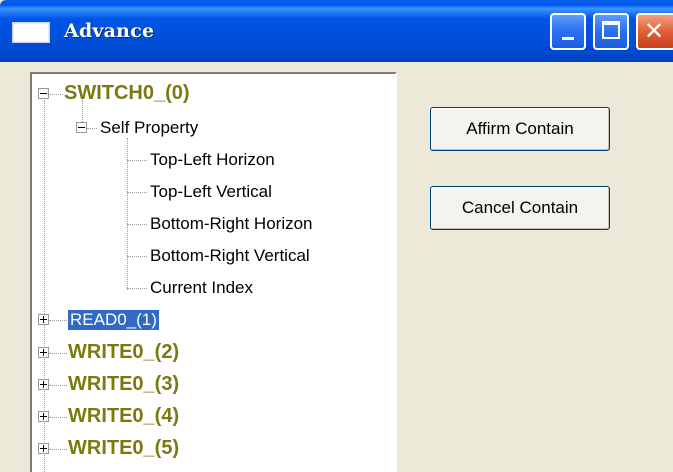 This screenshot has height=472, width=673. I want to click on affirm-contain-button: Affirm Contain, so click(520, 129).